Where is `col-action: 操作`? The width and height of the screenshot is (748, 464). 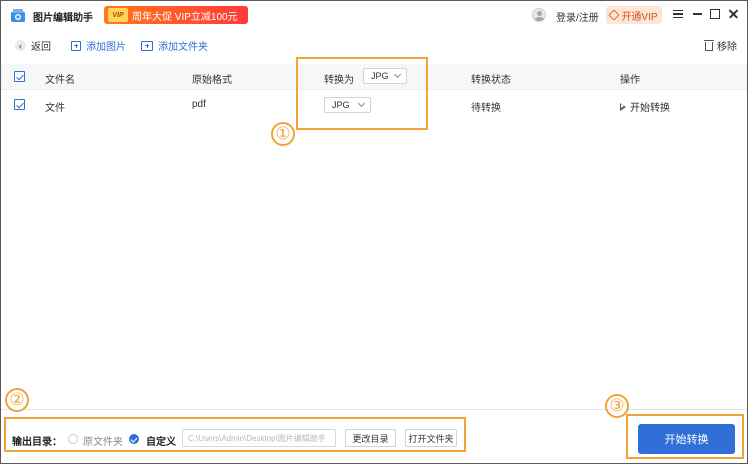 col-action: 操作 is located at coordinates (630, 80).